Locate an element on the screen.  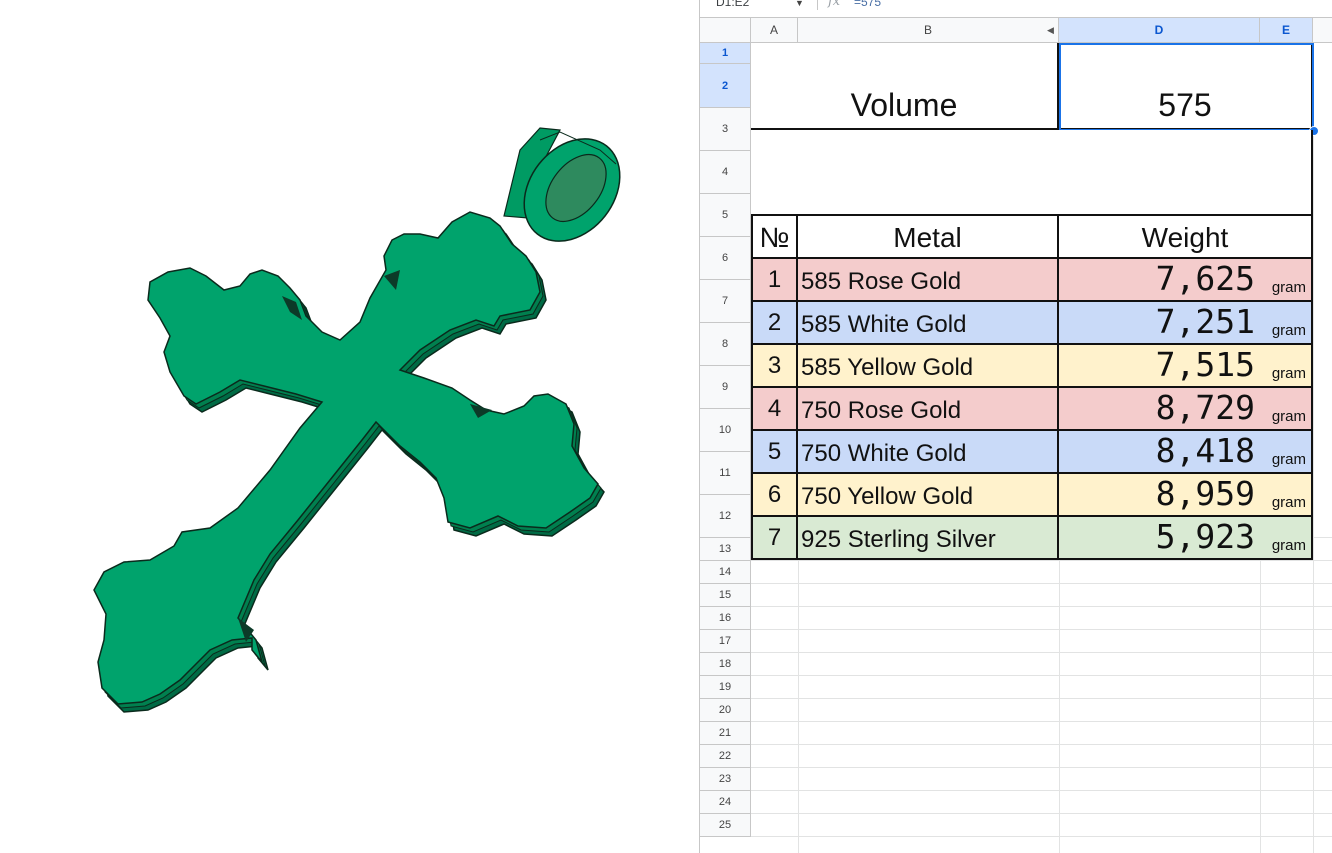
bail-loop is located at coordinates (562, 184).